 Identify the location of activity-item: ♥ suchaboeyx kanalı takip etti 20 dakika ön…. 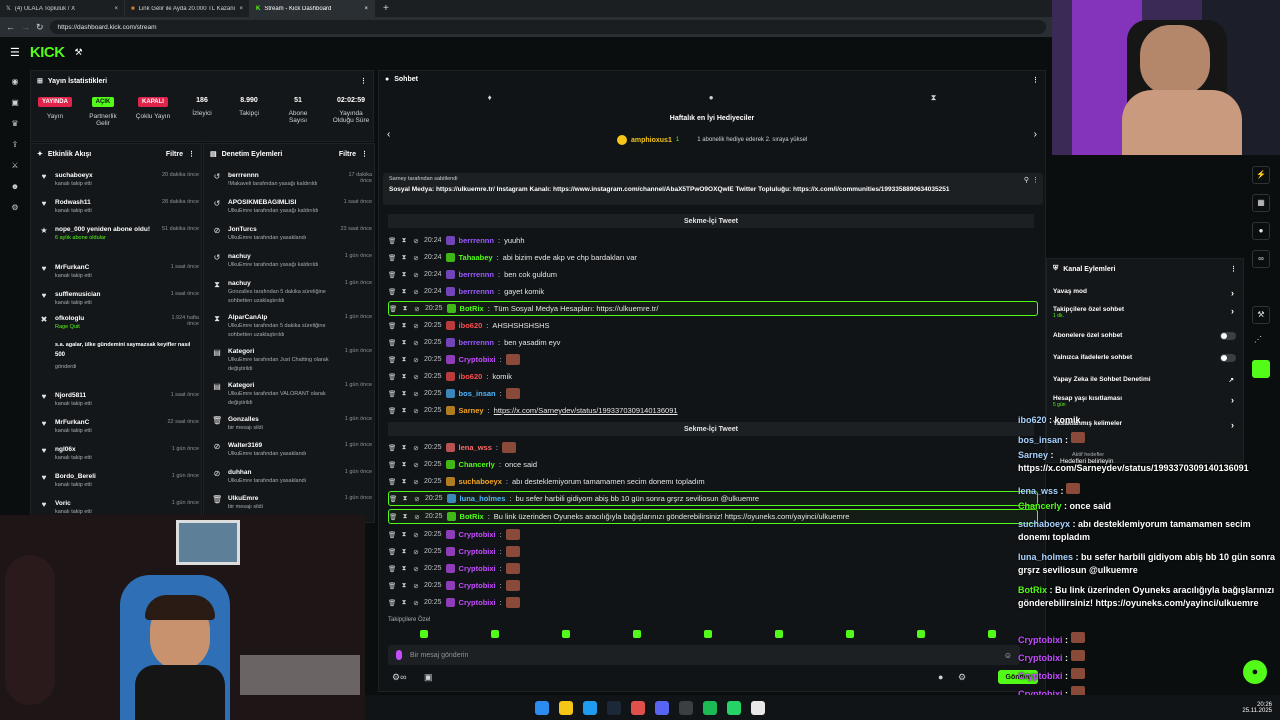
(119, 180).